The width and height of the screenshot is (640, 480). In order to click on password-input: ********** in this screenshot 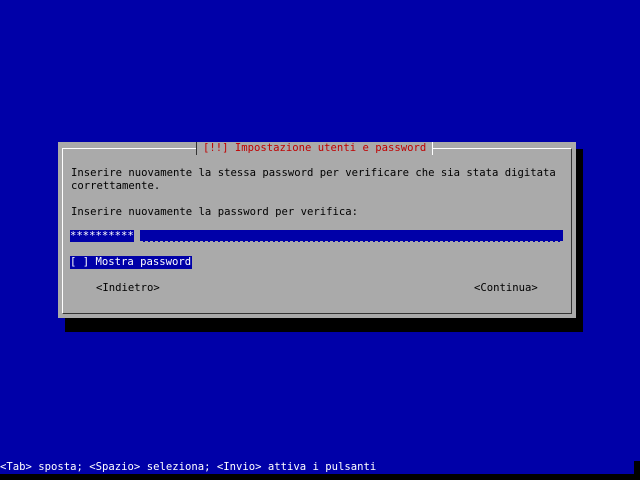, I will do `click(102, 236)`.